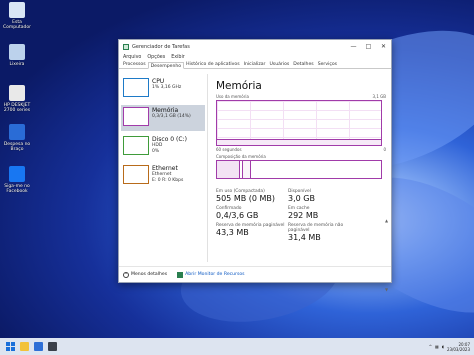 Image resolution: width=474 pixels, height=355 pixels. Describe the element at coordinates (207, 168) in the screenshot. I see `pane-divider` at that location.